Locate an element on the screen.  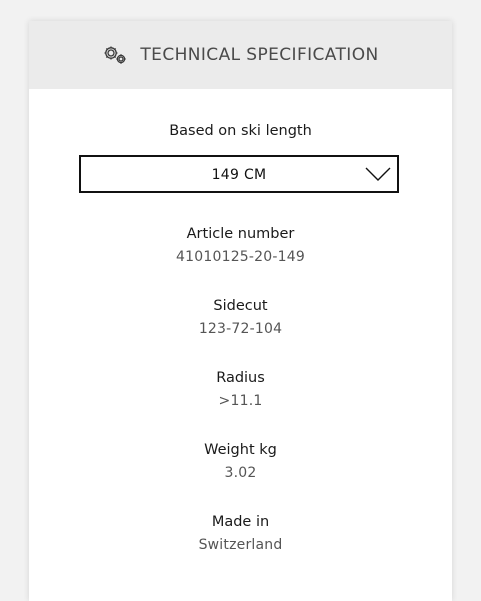
spec-label: Weight kg is located at coordinates (240, 450).